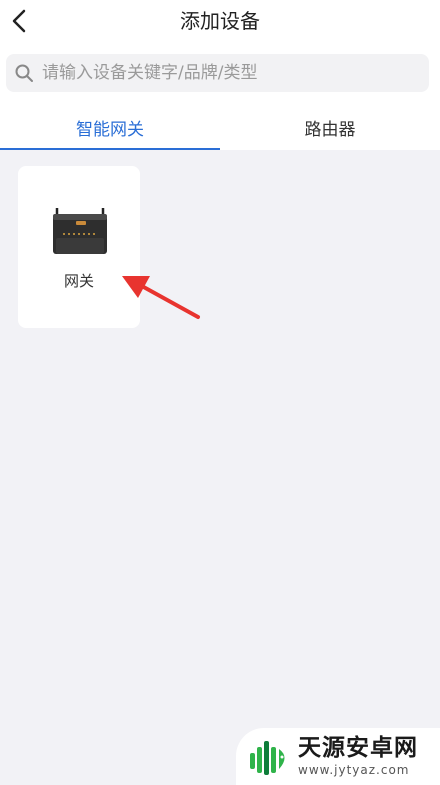  I want to click on red-arrow-icon, so click(161, 297).